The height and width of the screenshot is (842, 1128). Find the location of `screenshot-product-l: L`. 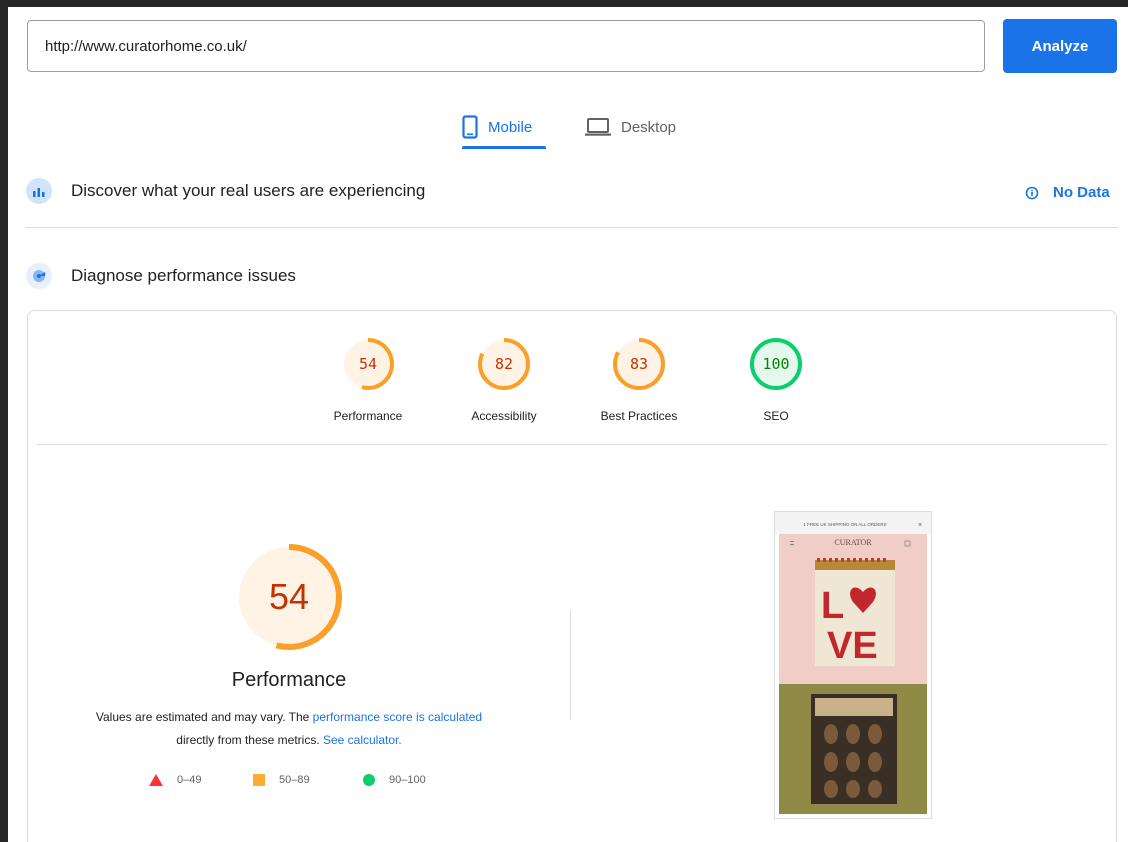

screenshot-product-l: L is located at coordinates (832, 606).